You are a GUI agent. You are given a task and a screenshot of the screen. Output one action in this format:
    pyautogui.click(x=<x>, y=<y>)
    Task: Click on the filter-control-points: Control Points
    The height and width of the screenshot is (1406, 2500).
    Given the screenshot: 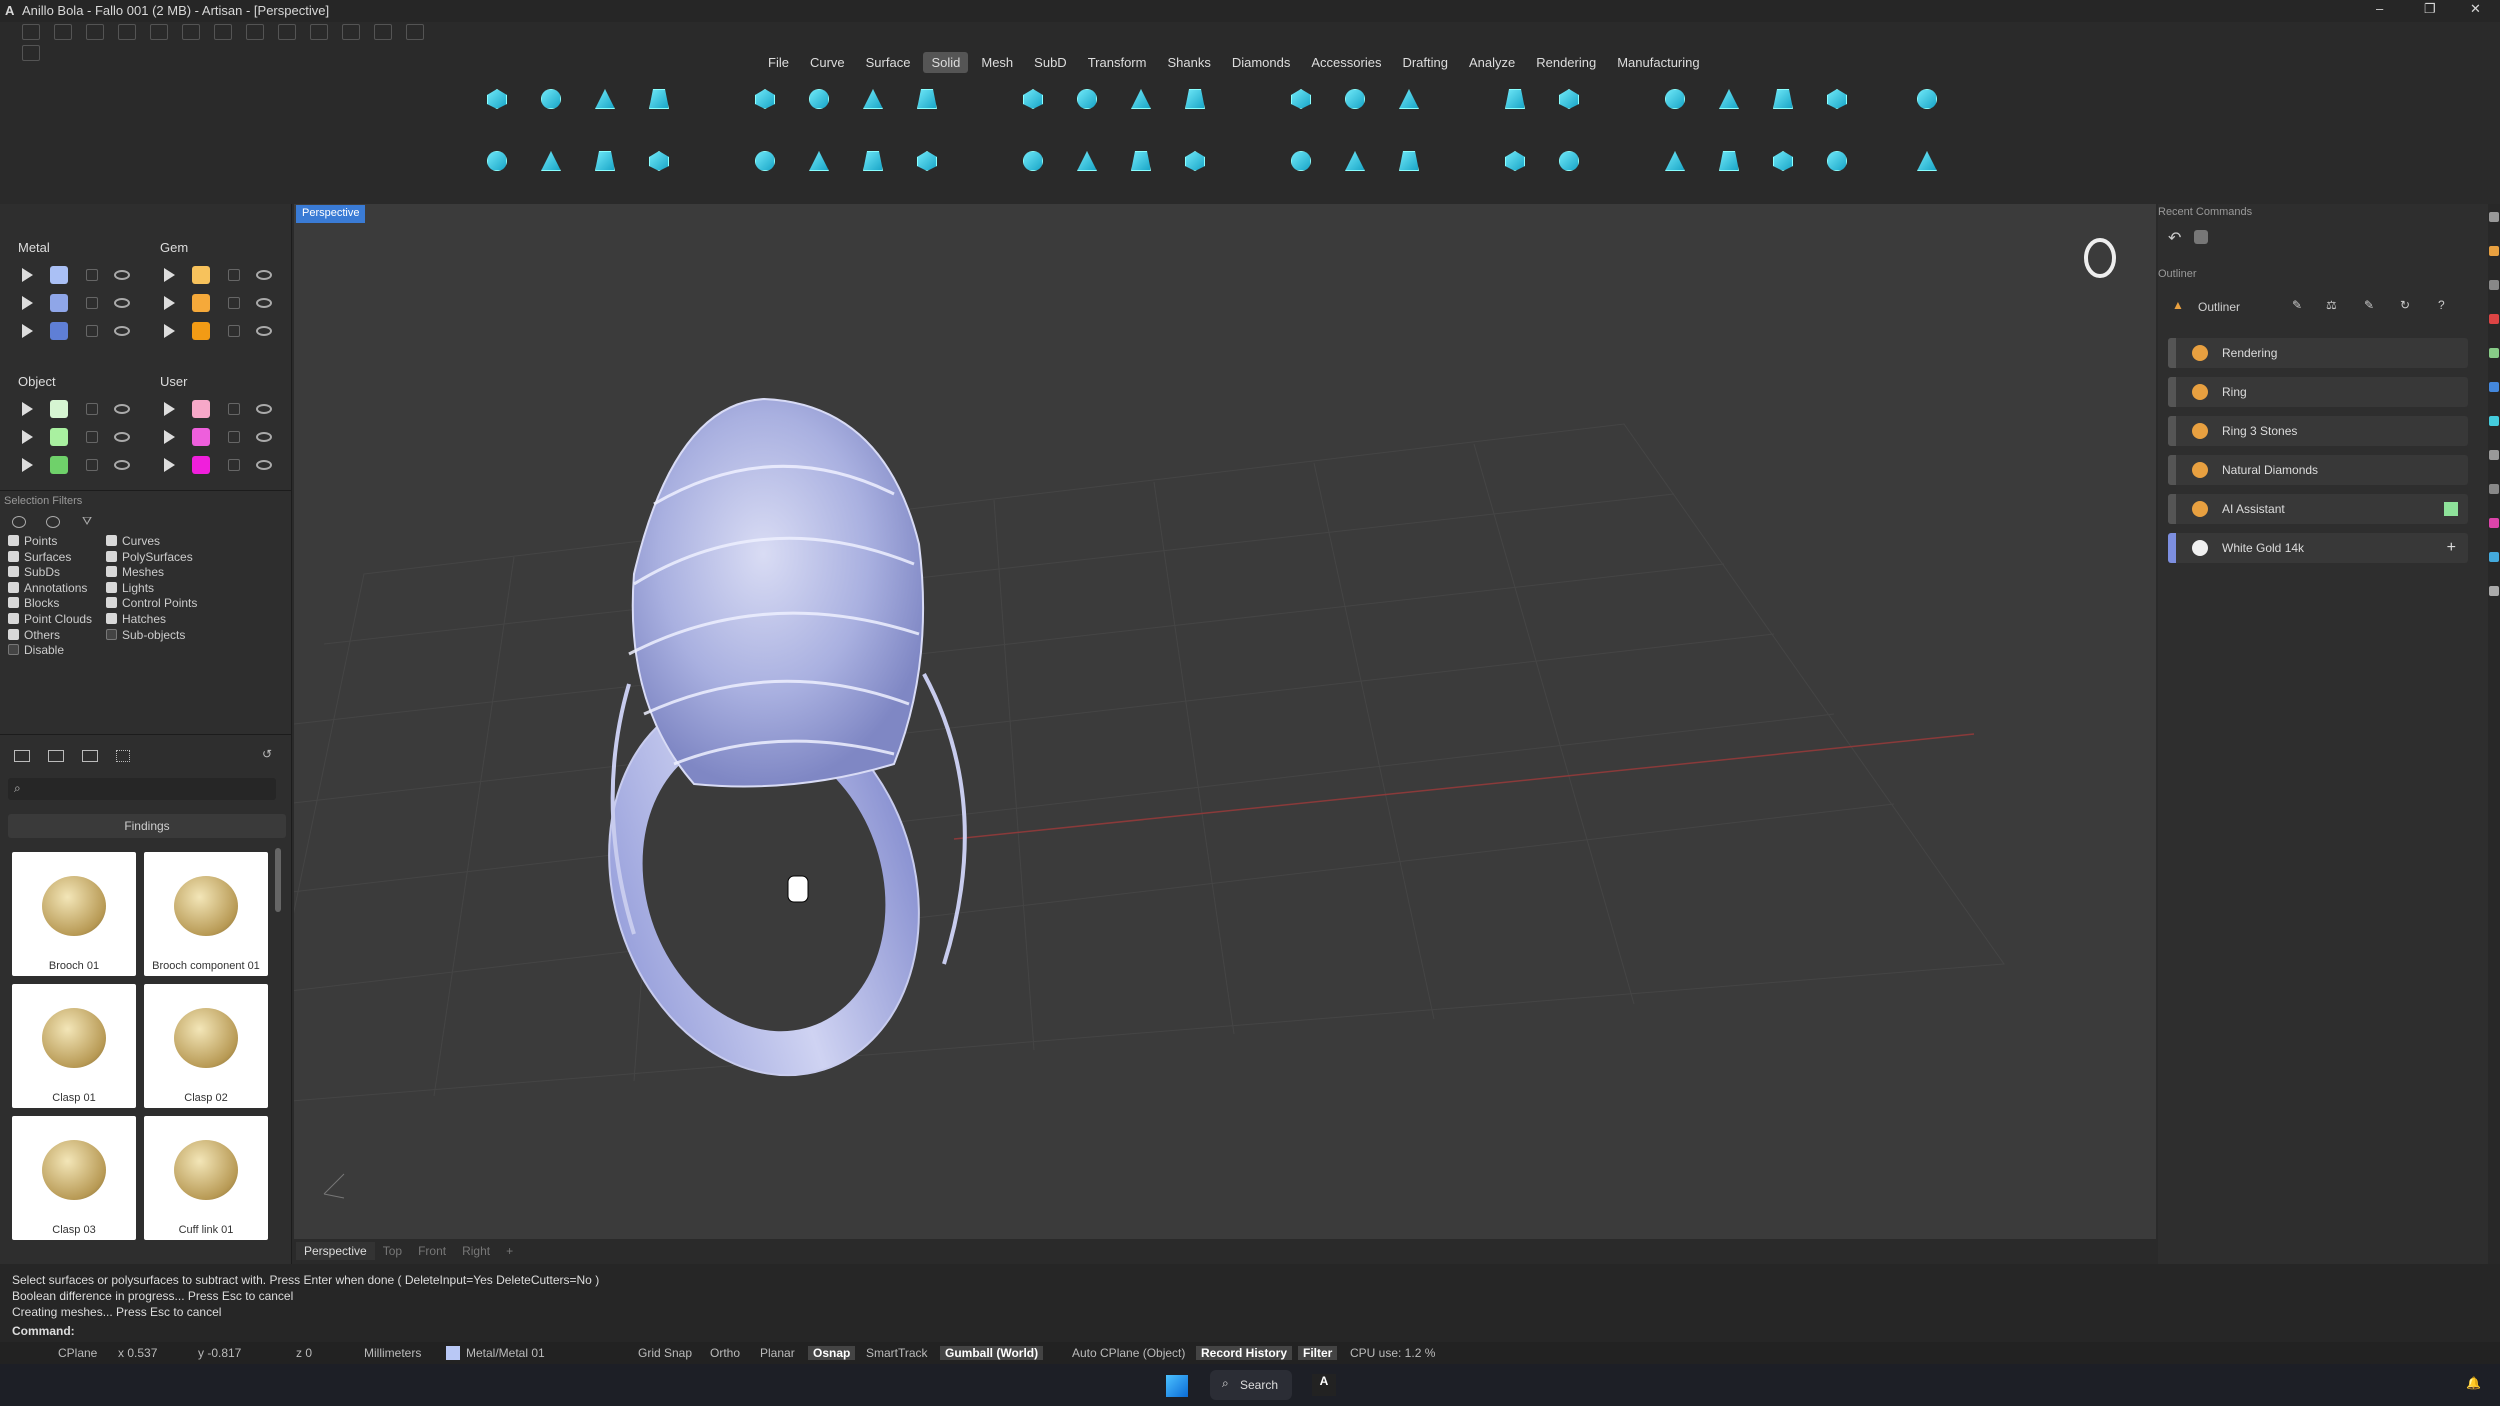 What is the action you would take?
    pyautogui.click(x=151, y=603)
    